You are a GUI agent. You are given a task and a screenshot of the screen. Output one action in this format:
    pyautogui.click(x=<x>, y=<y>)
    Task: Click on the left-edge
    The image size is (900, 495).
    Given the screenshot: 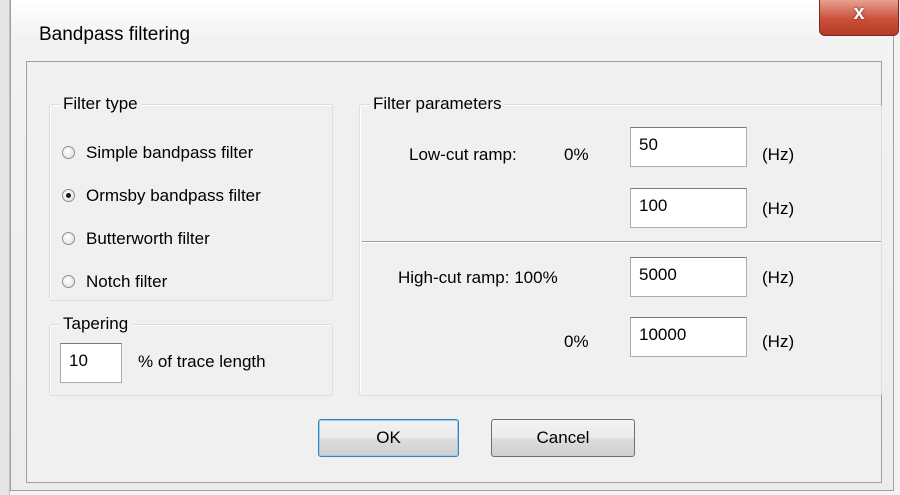 What is the action you would take?
    pyautogui.click(x=5, y=247)
    